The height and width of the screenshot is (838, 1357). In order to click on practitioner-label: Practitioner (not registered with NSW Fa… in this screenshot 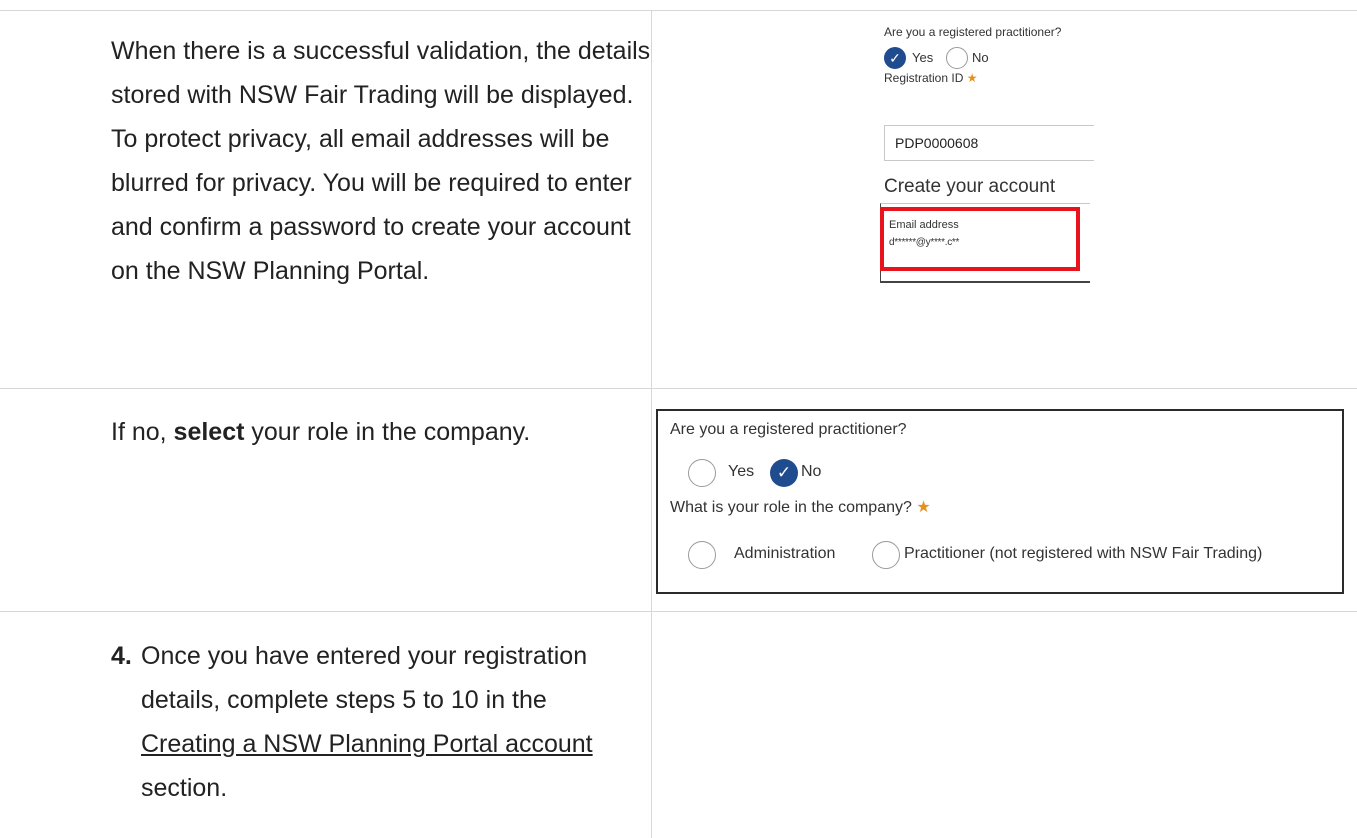, I will do `click(1083, 553)`.